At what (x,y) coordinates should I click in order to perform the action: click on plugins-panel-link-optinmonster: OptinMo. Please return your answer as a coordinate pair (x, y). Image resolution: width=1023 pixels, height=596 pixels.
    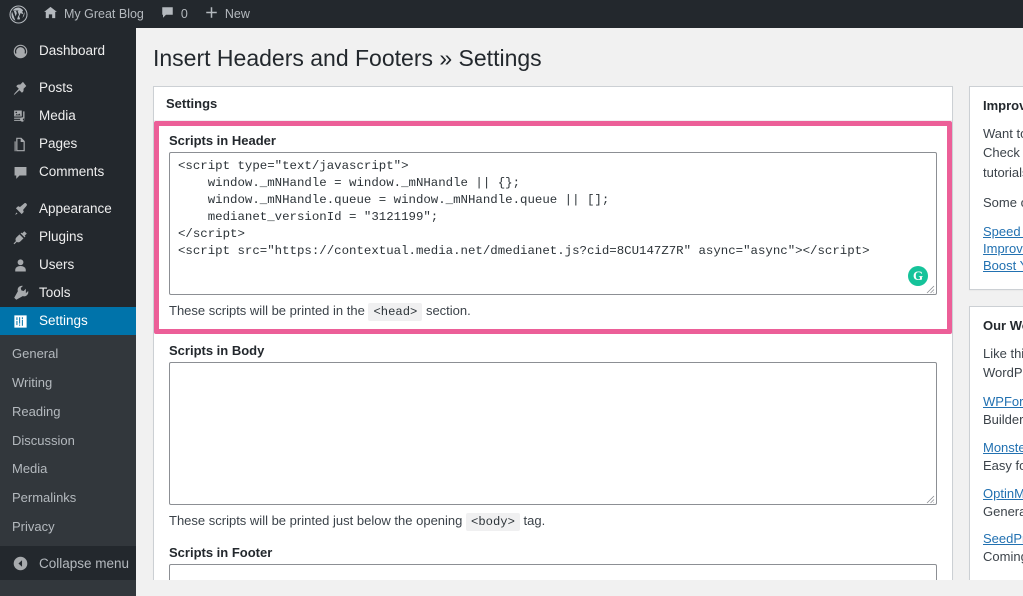
    Looking at the image, I should click on (1003, 493).